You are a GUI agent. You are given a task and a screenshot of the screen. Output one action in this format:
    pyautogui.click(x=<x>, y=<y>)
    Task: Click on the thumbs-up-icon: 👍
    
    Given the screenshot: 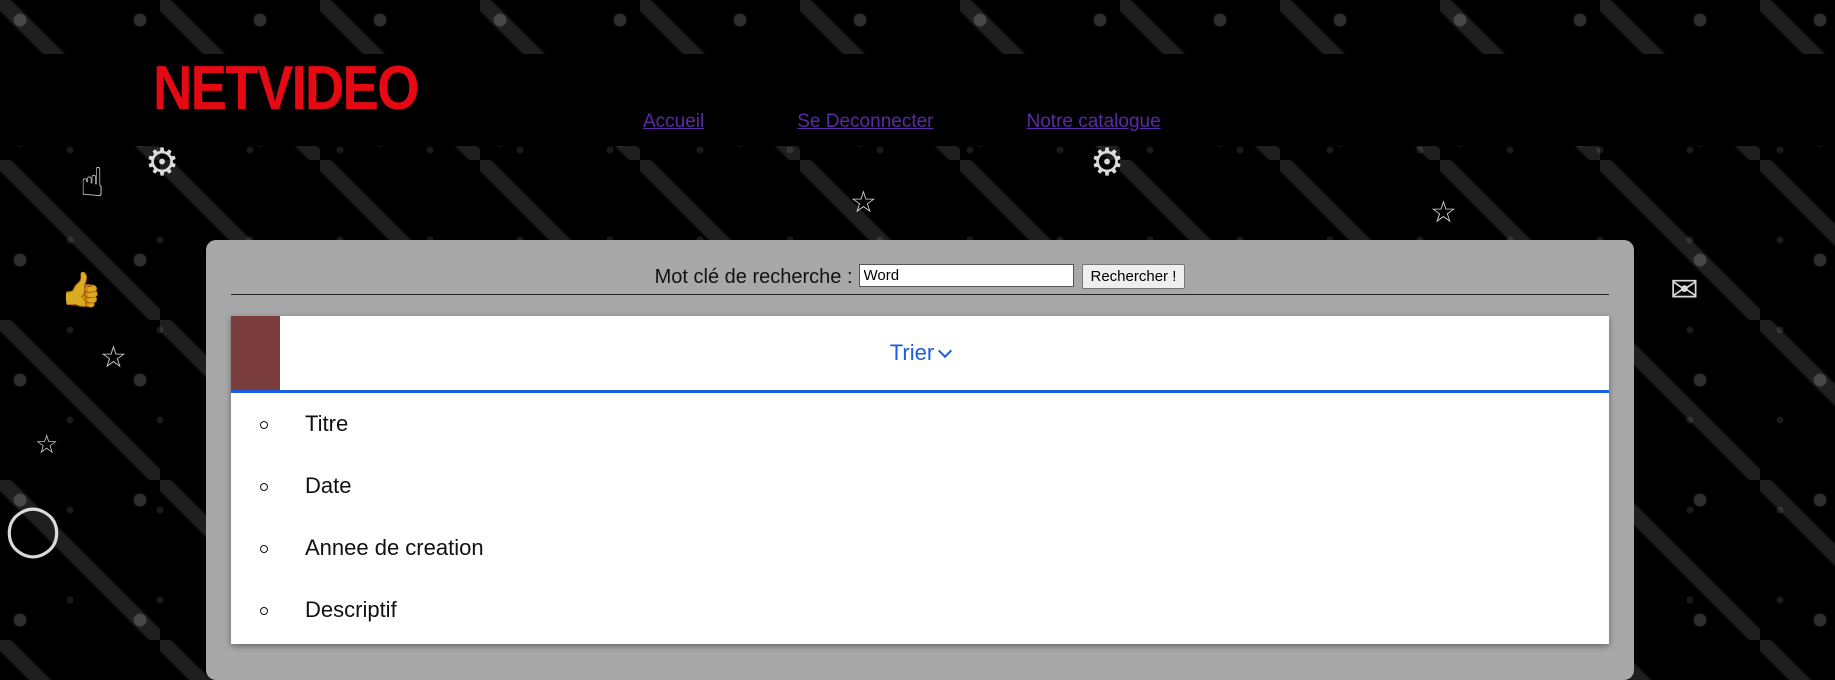 What is the action you would take?
    pyautogui.click(x=81, y=290)
    